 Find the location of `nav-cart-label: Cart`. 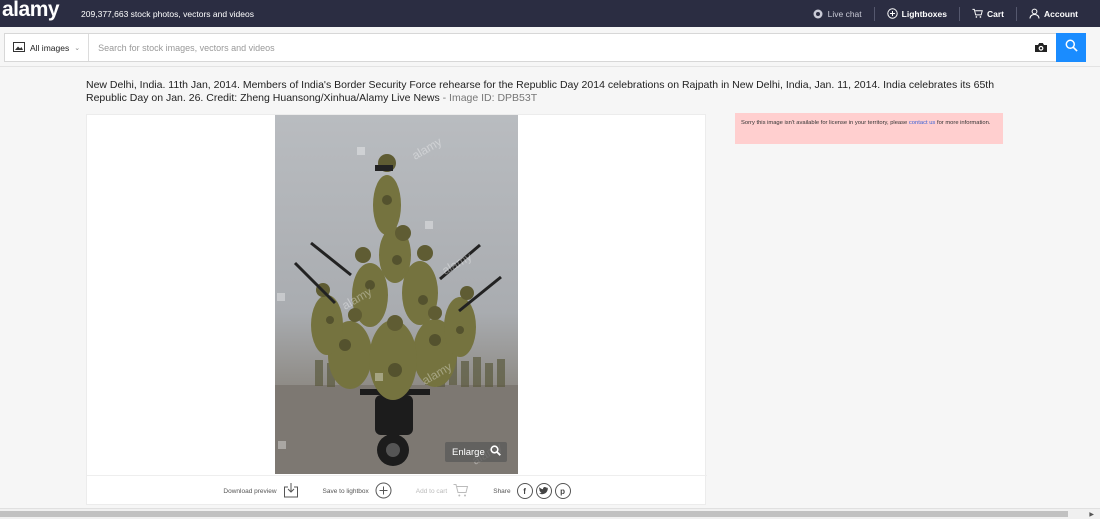

nav-cart-label: Cart is located at coordinates (995, 13).